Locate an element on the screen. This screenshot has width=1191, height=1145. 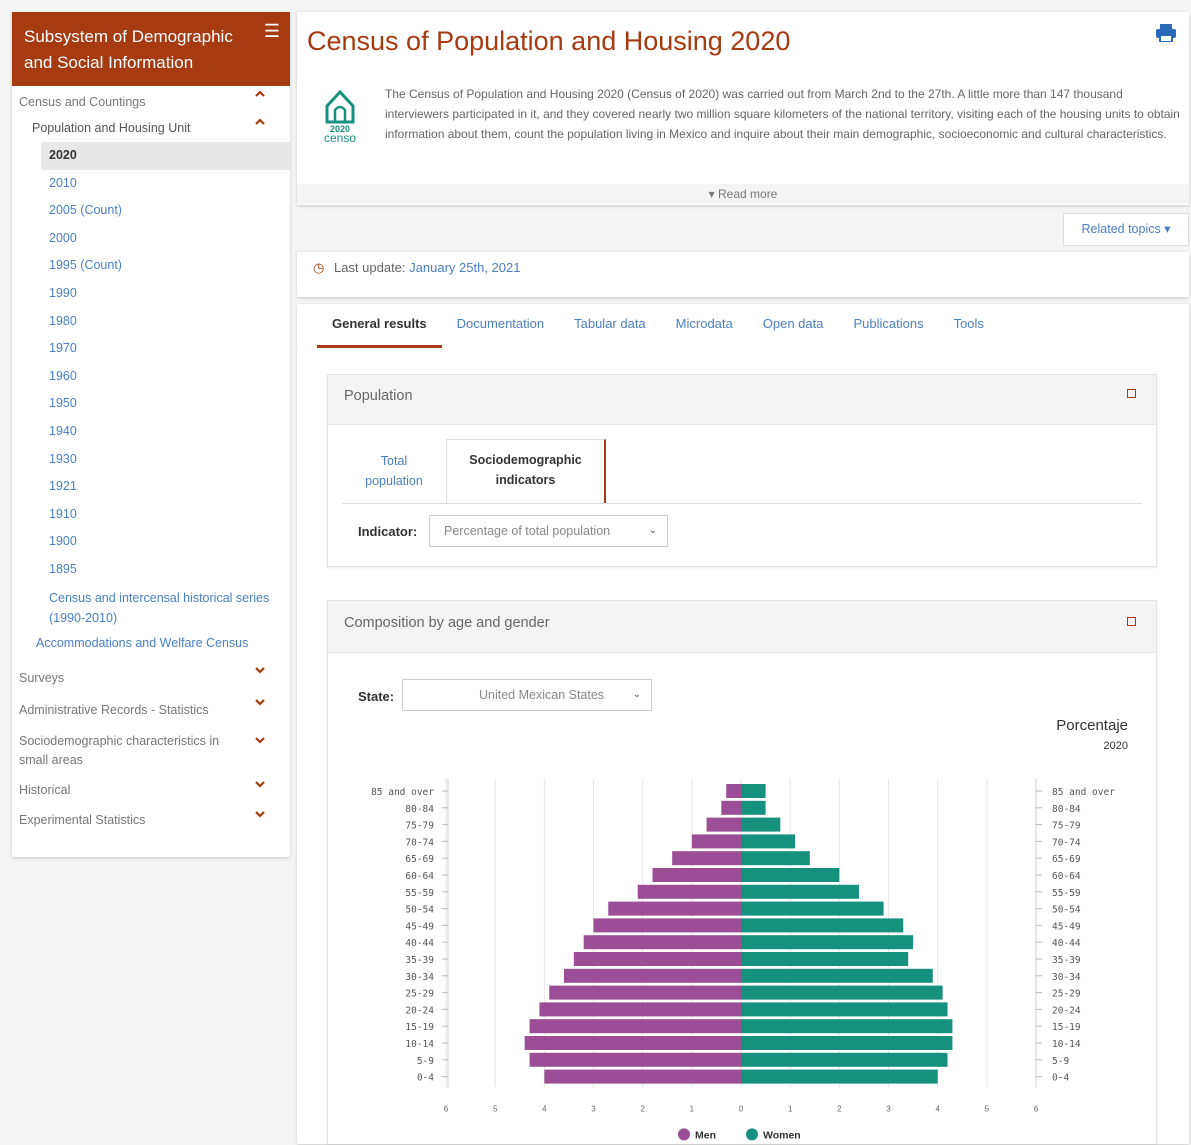
y-tick-label-right: 10-14 is located at coordinates (1066, 1044).